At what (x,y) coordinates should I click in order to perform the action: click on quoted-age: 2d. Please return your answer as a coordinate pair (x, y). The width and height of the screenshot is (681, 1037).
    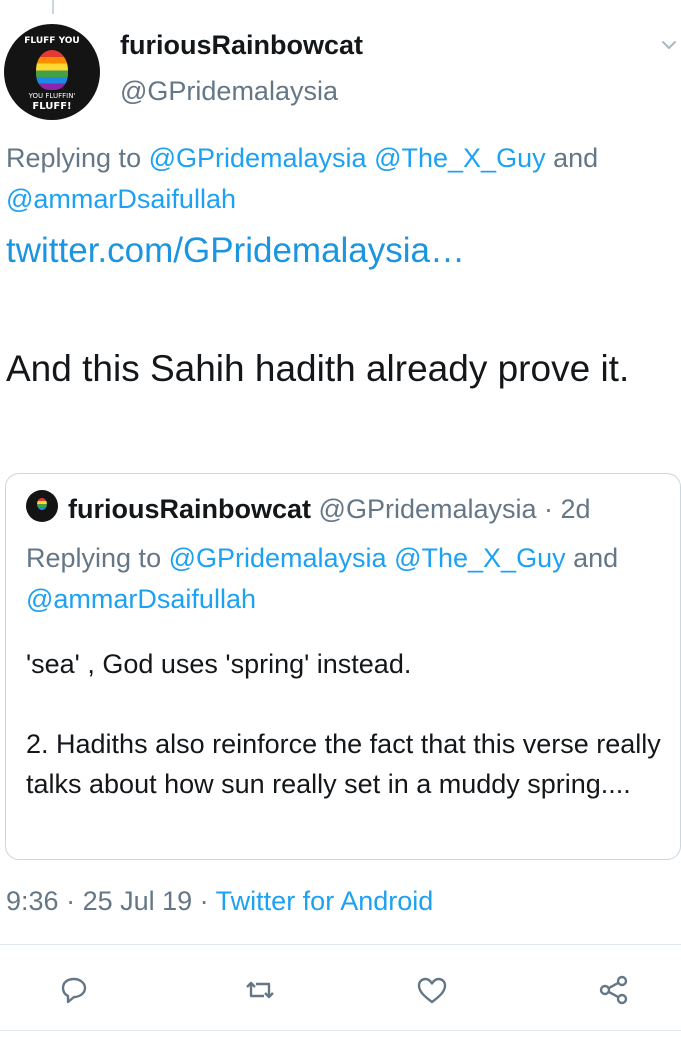
    Looking at the image, I should click on (575, 509).